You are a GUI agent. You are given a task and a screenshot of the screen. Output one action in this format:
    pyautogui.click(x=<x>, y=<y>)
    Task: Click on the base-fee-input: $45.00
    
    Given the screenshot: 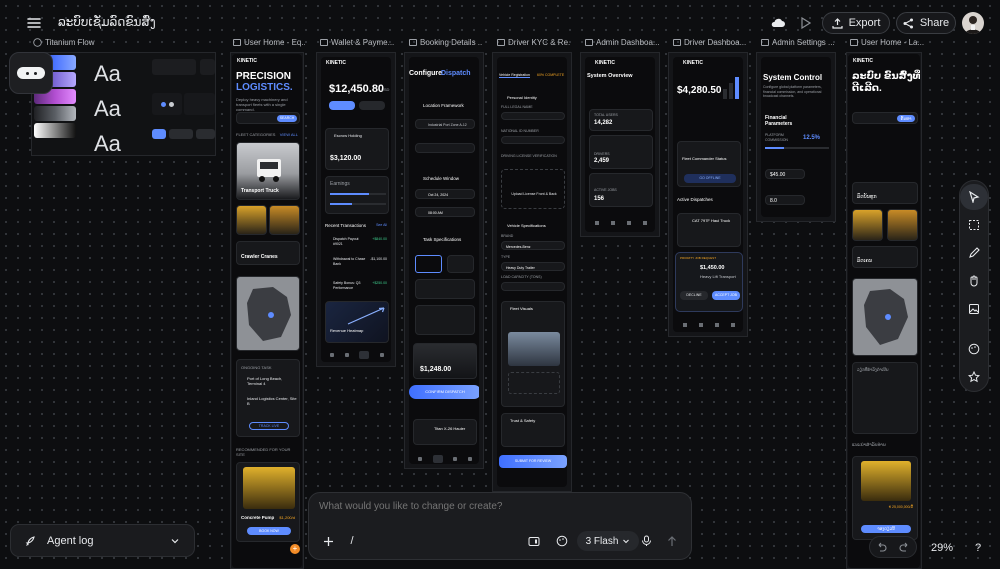 What is the action you would take?
    pyautogui.click(x=785, y=174)
    